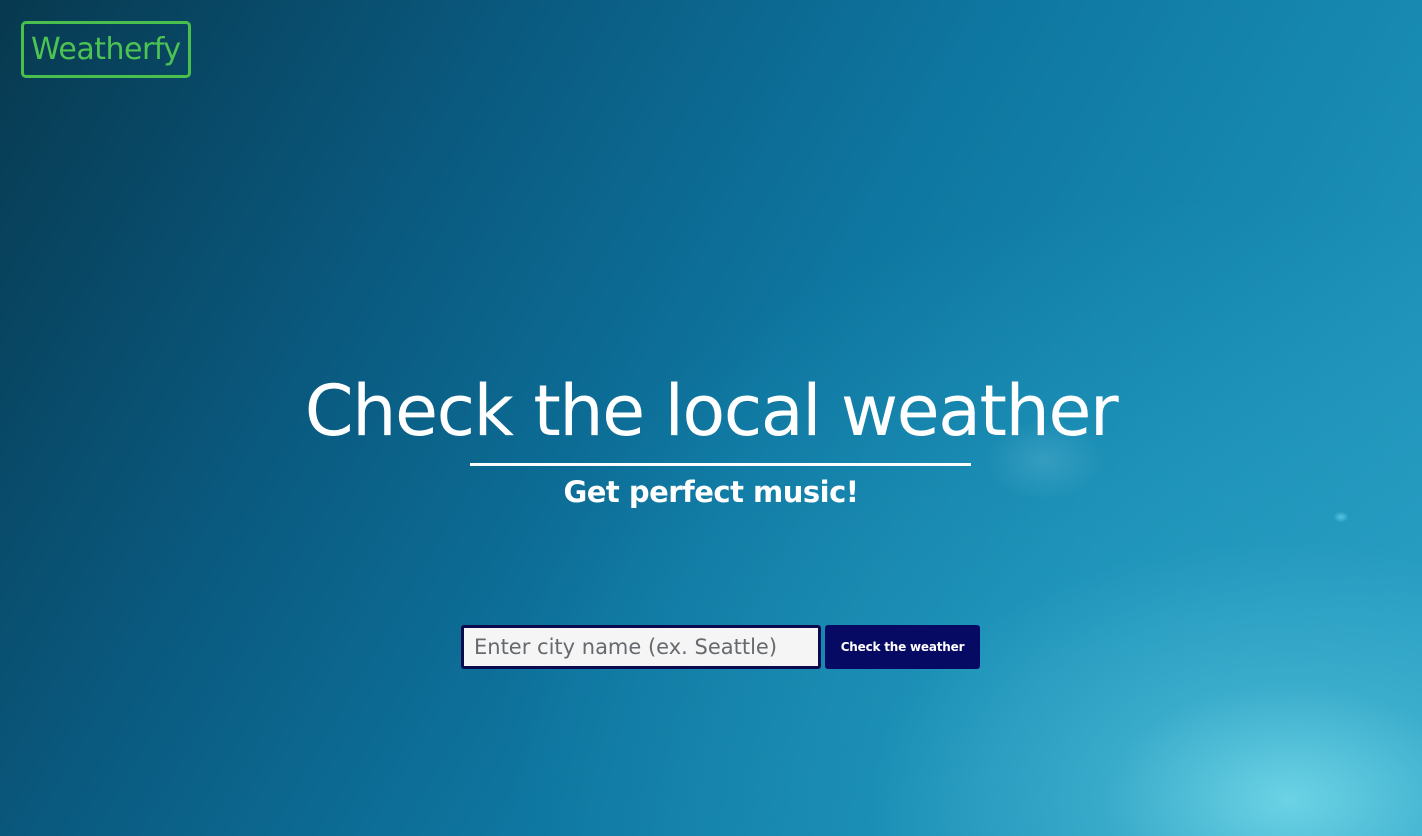 The width and height of the screenshot is (1422, 836). I want to click on city-input, so click(641, 647).